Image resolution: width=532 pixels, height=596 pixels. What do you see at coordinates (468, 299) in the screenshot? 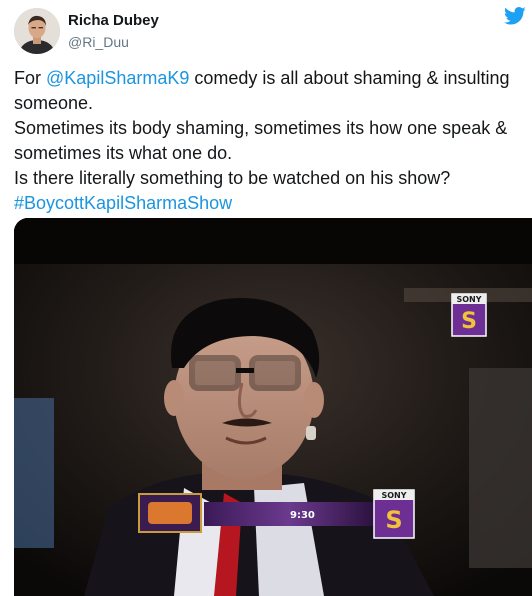
I see `sony-logo-top-text: SONY` at bounding box center [468, 299].